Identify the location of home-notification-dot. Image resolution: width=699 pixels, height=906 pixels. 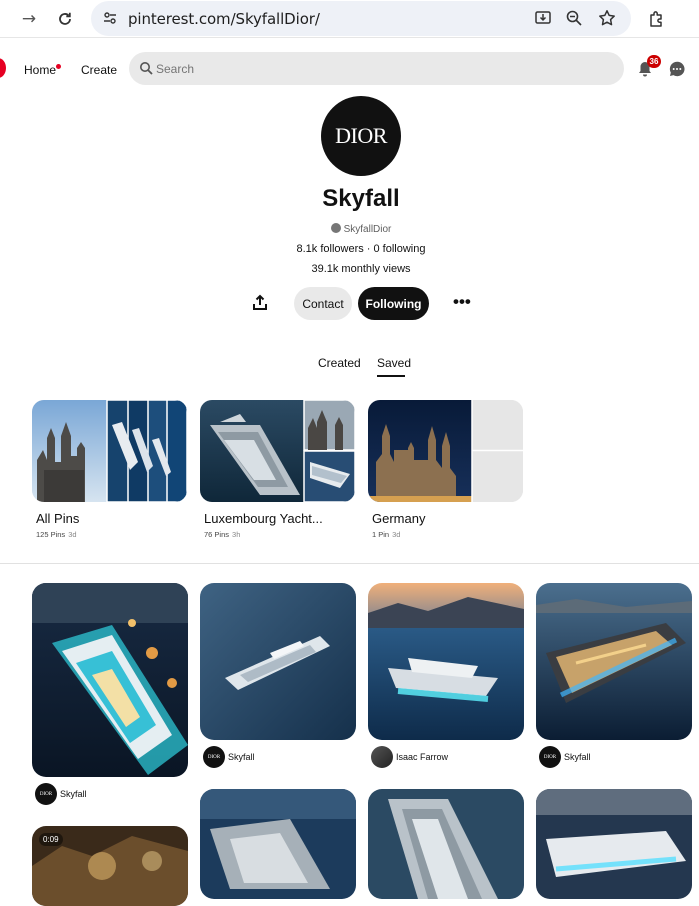
(58, 66).